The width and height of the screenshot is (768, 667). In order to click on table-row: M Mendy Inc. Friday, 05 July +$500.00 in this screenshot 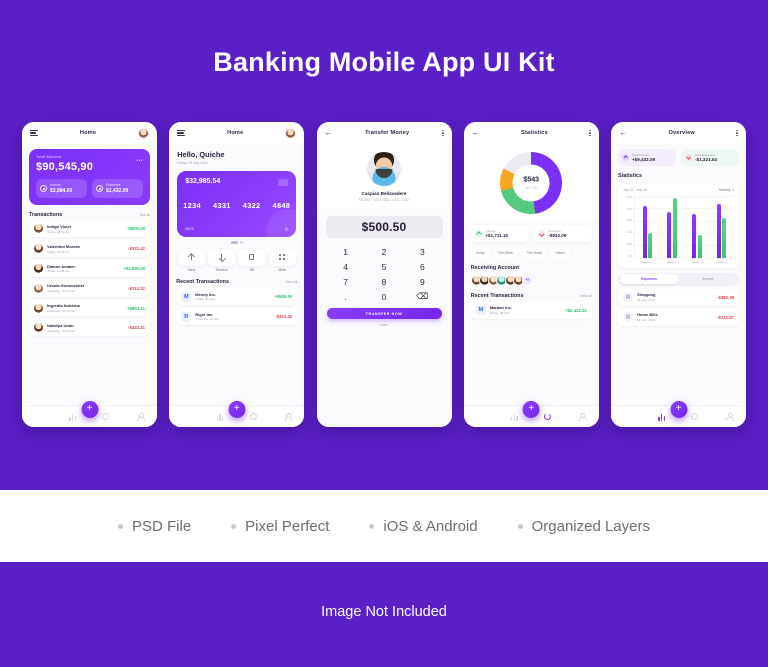, I will do `click(237, 296)`.